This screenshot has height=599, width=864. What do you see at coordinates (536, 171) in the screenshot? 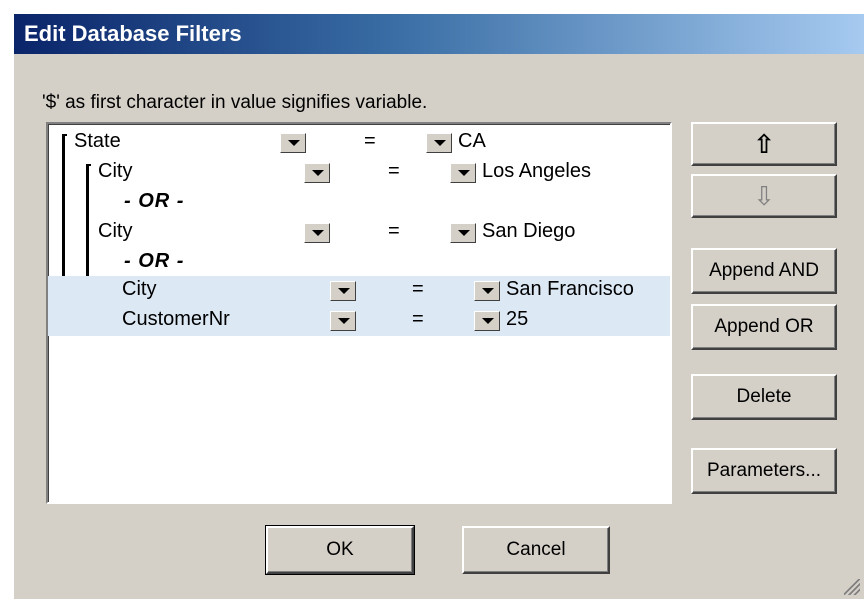
I see `filter-value: Los Angeles` at bounding box center [536, 171].